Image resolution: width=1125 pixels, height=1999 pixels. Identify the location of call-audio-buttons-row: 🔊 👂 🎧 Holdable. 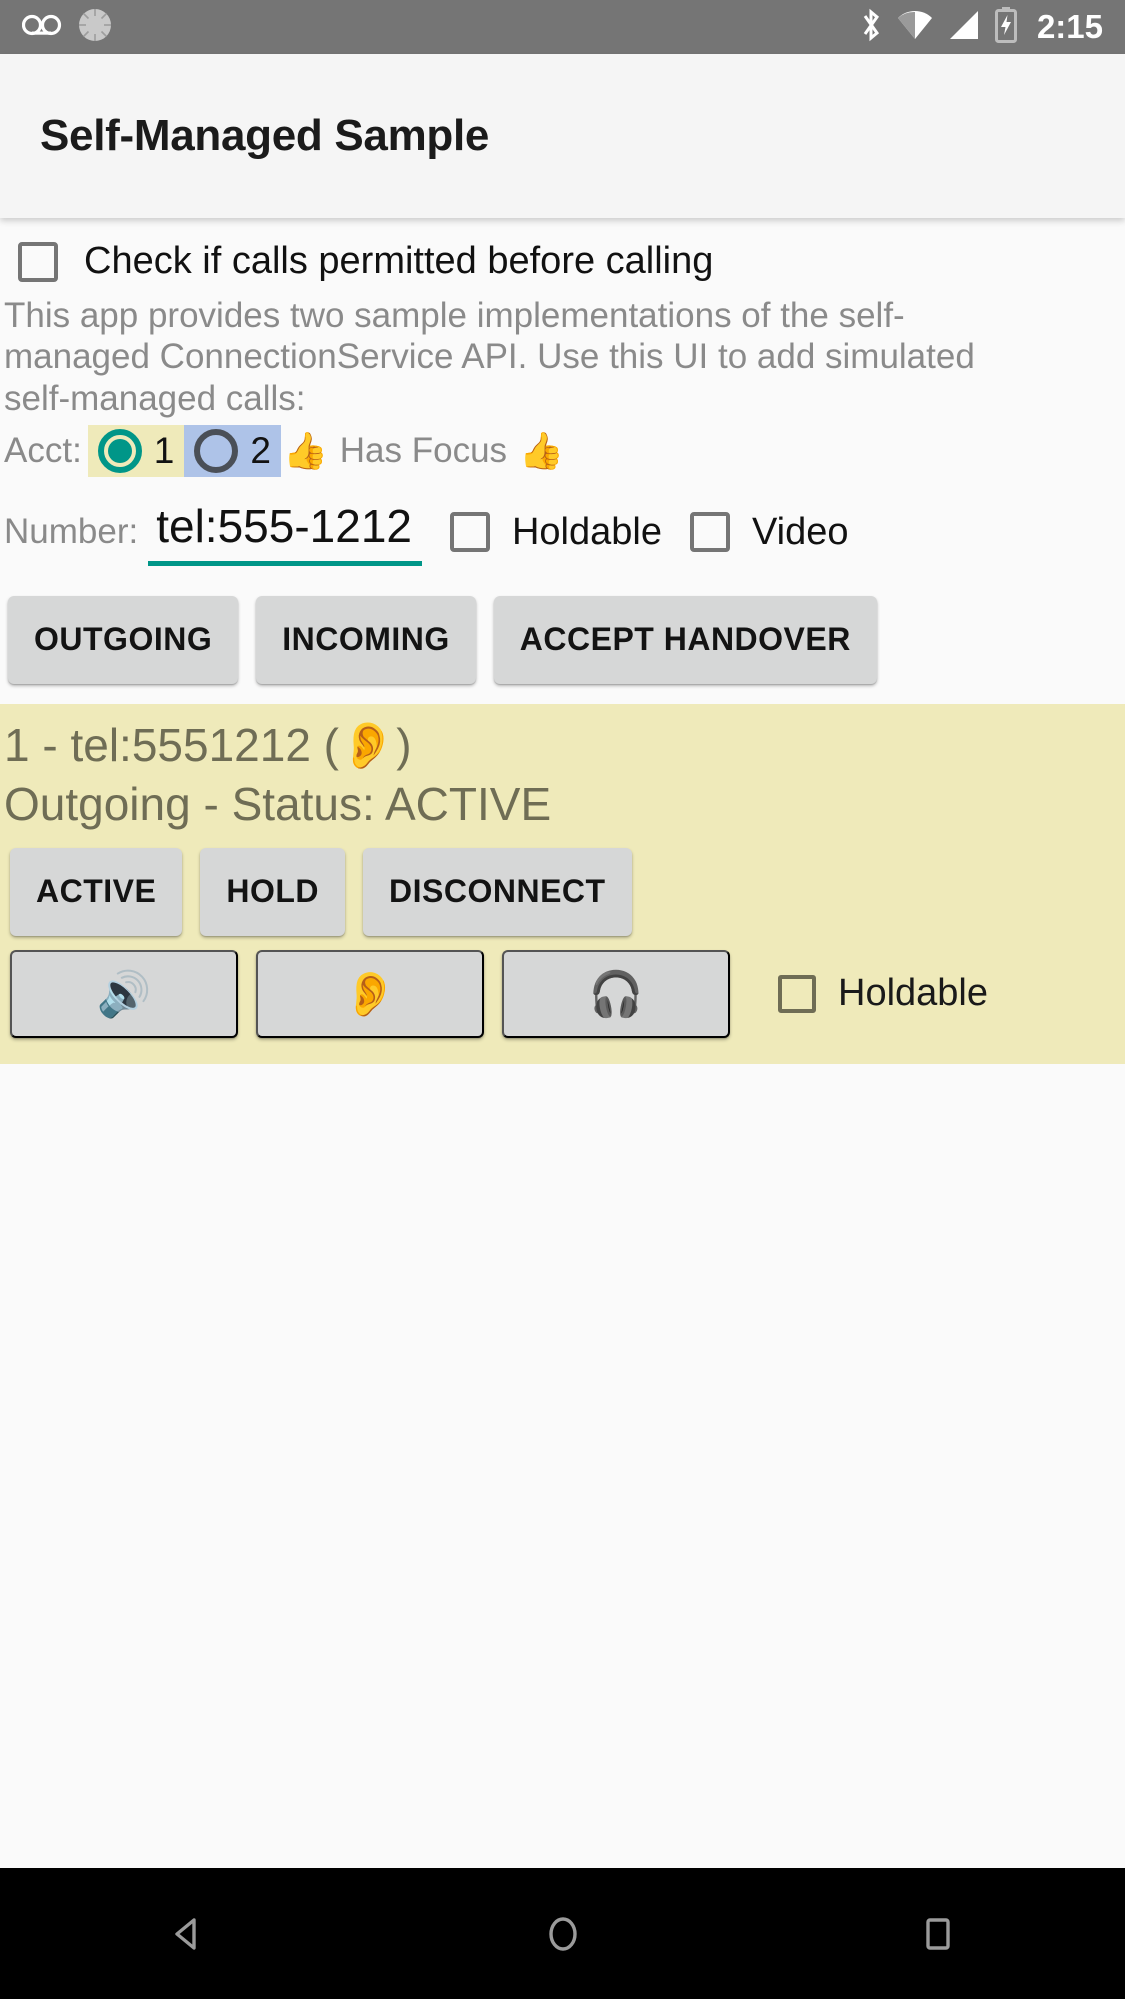
(562, 987).